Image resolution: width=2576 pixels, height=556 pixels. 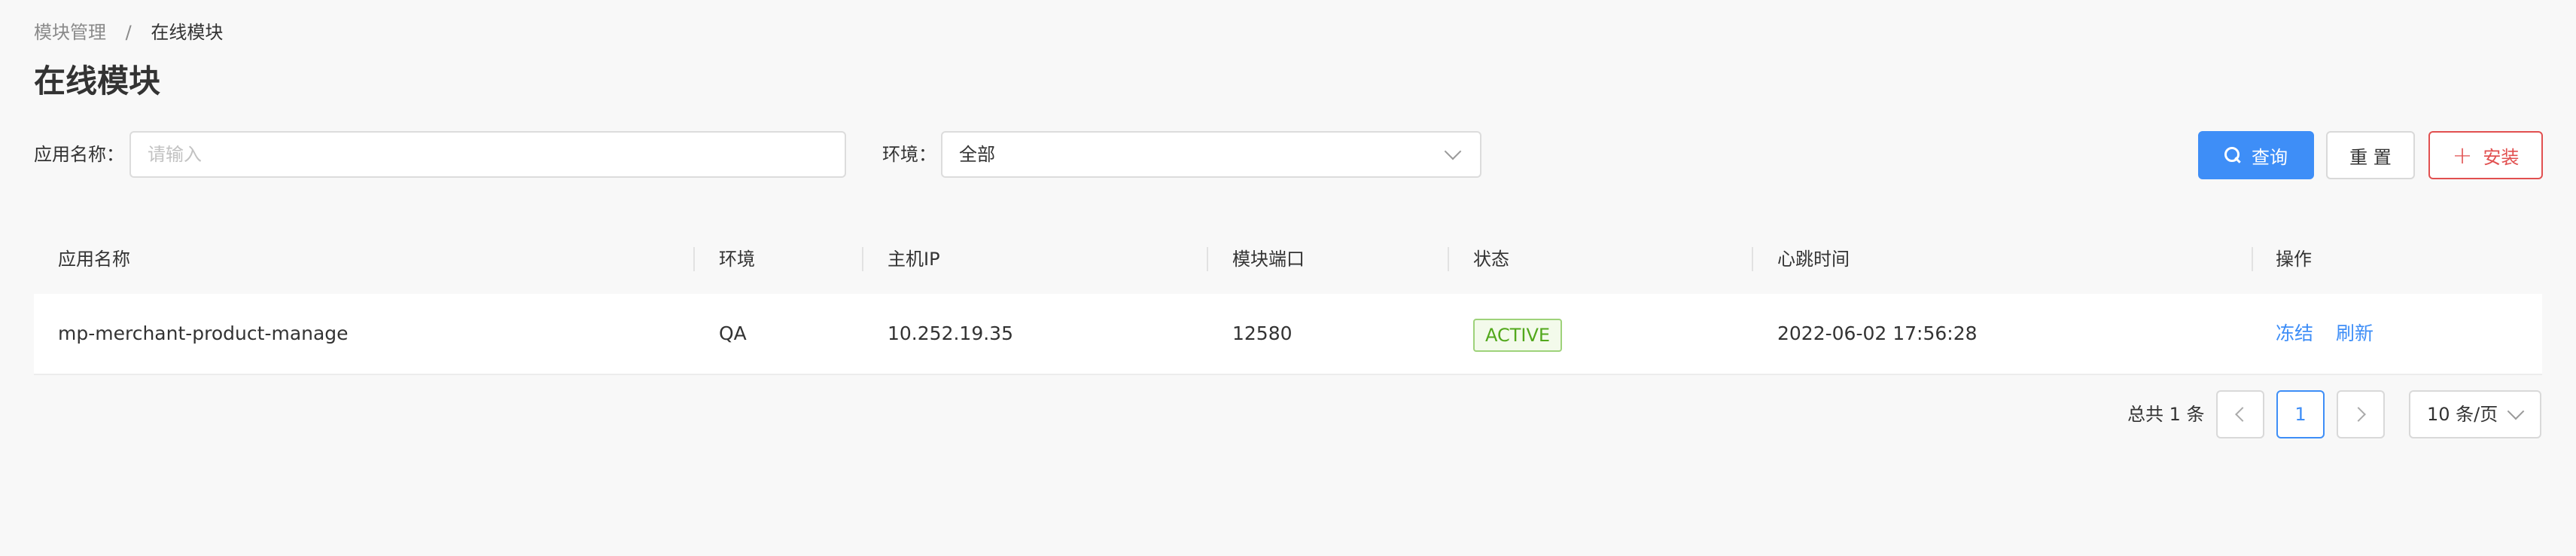 I want to click on pagination-prev-button, so click(x=2240, y=414).